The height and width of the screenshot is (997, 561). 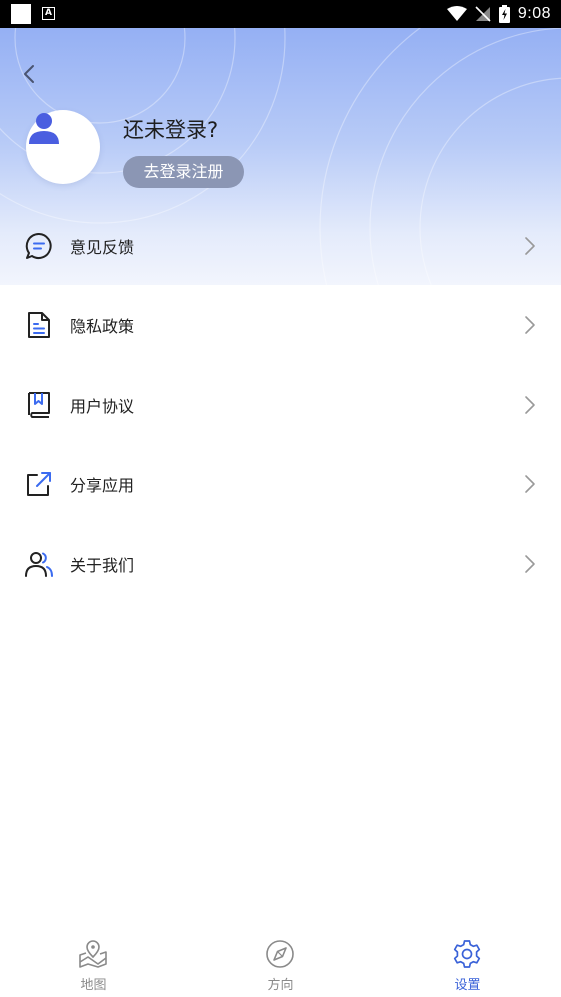 I want to click on tab-settings-label: 设置, so click(x=467, y=985).